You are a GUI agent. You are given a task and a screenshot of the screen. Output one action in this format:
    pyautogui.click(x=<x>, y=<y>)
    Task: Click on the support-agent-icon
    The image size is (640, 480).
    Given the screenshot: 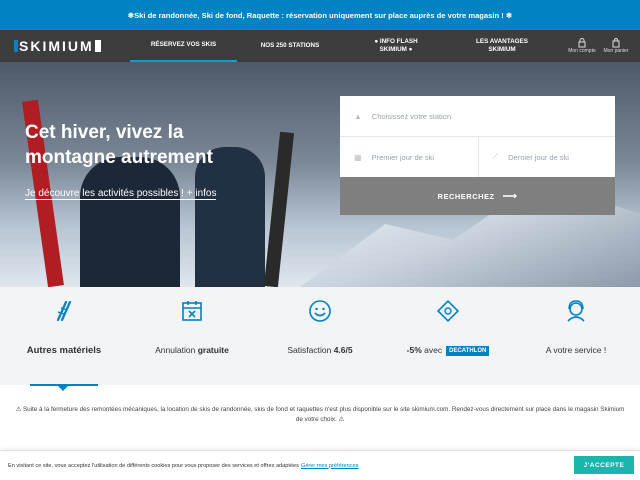 What is the action you would take?
    pyautogui.click(x=576, y=311)
    